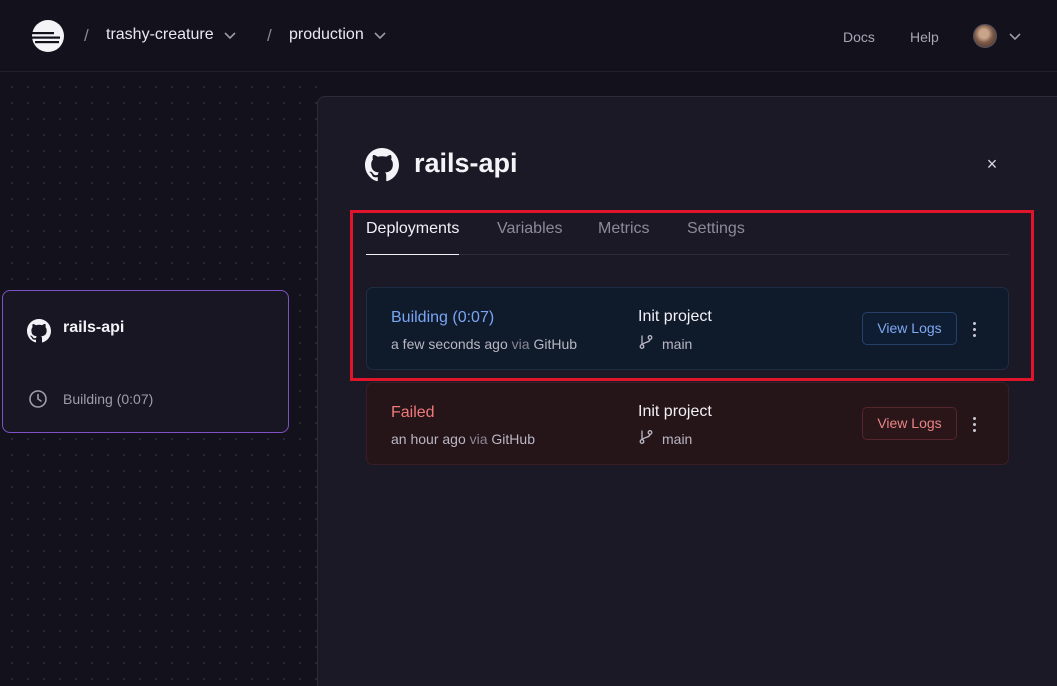 The image size is (1057, 686). Describe the element at coordinates (1015, 36) in the screenshot. I see `account-chevron-down-icon` at that location.